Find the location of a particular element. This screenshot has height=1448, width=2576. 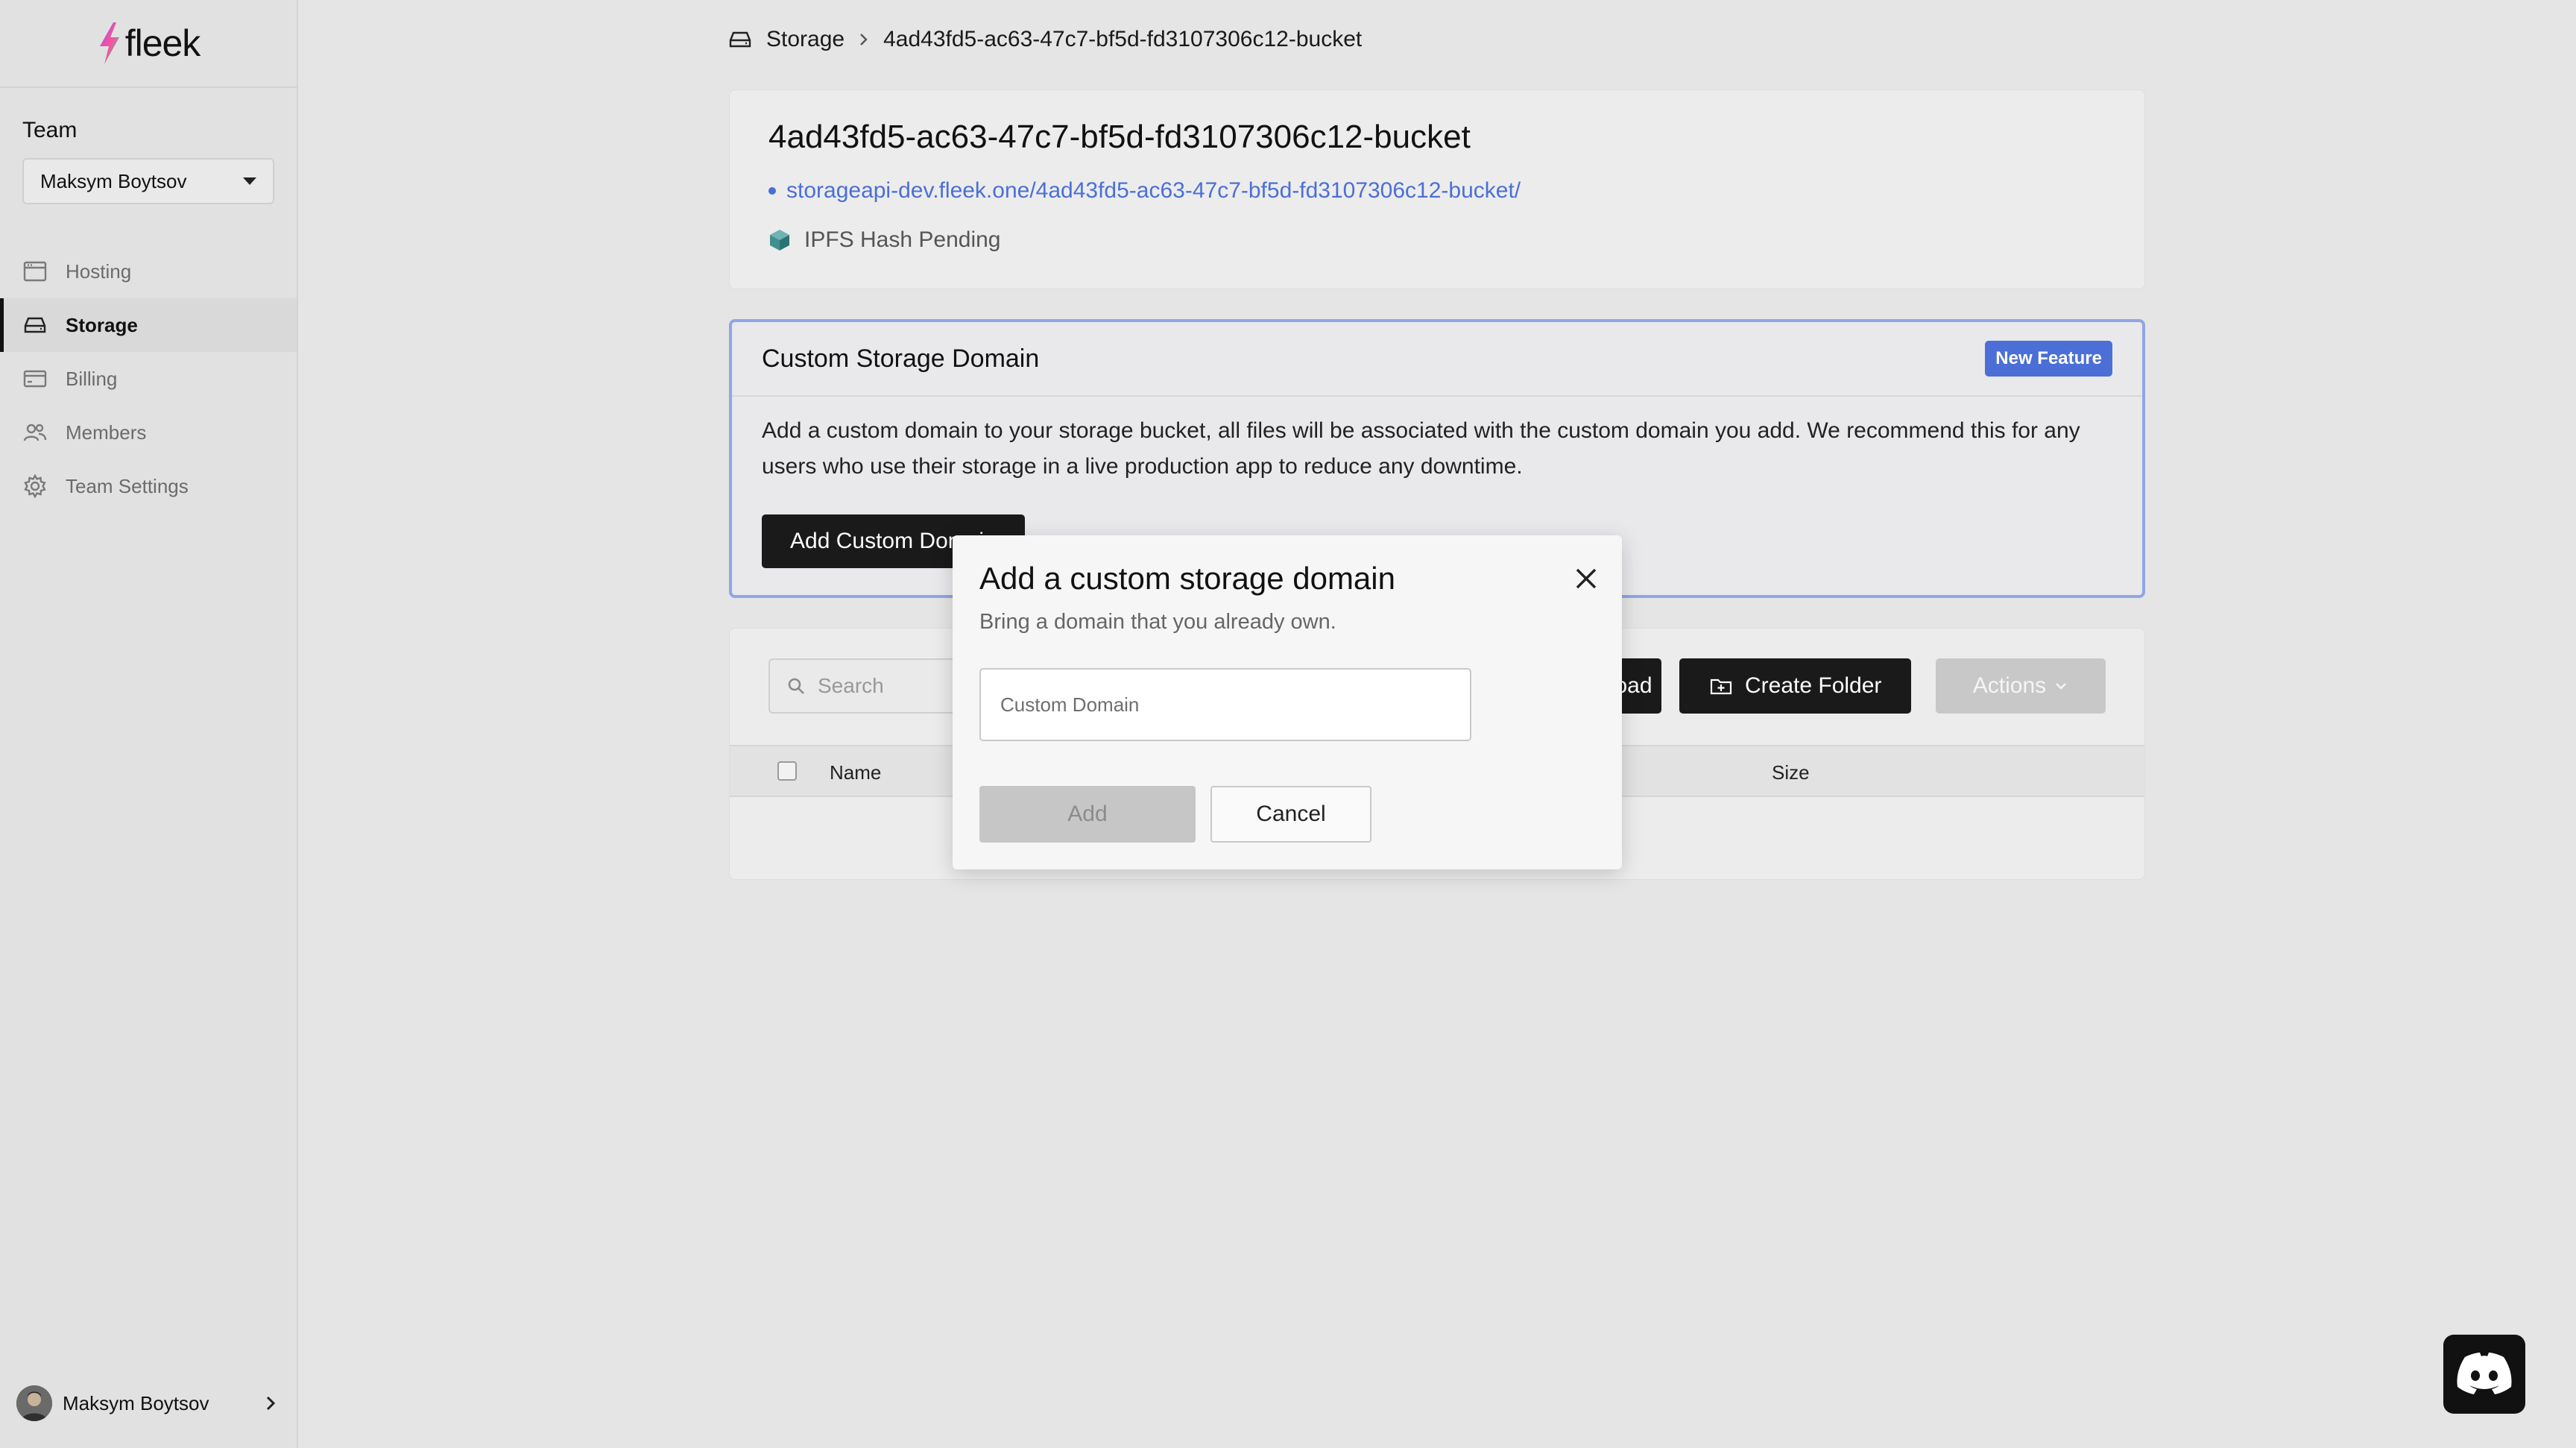

sidebar-item-label: Members is located at coordinates (106, 432).